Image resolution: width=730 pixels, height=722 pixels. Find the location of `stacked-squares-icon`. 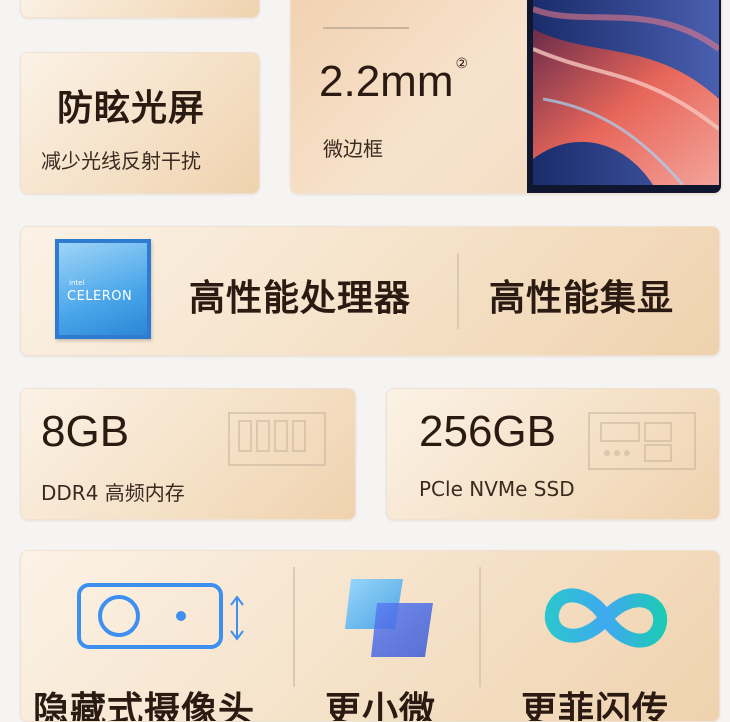

stacked-squares-icon is located at coordinates (389, 618).